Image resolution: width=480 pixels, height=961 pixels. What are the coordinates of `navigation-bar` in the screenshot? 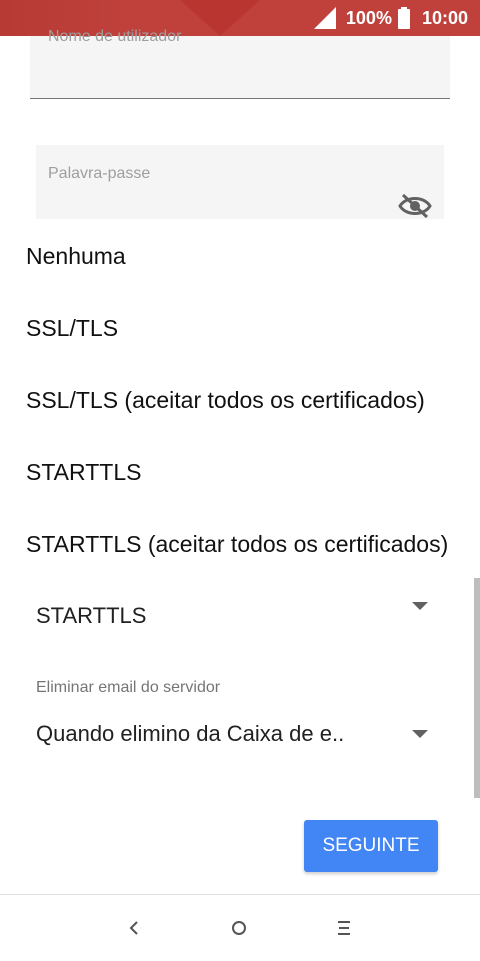 It's located at (240, 927).